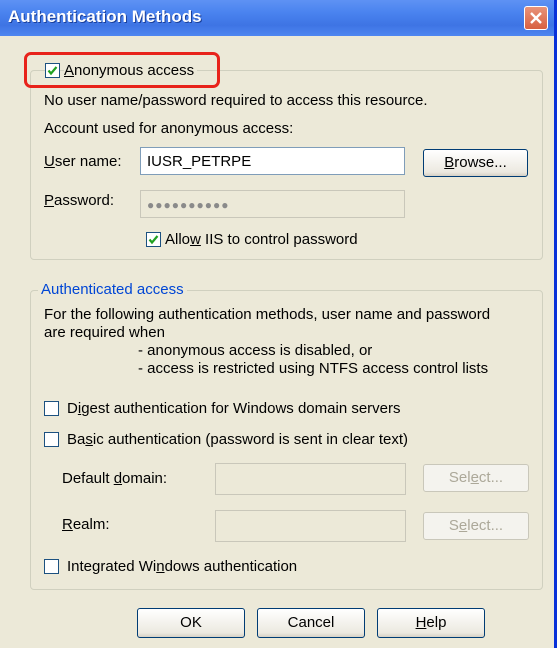 The height and width of the screenshot is (648, 557). I want to click on digest-authentication-checkbox, so click(51, 408).